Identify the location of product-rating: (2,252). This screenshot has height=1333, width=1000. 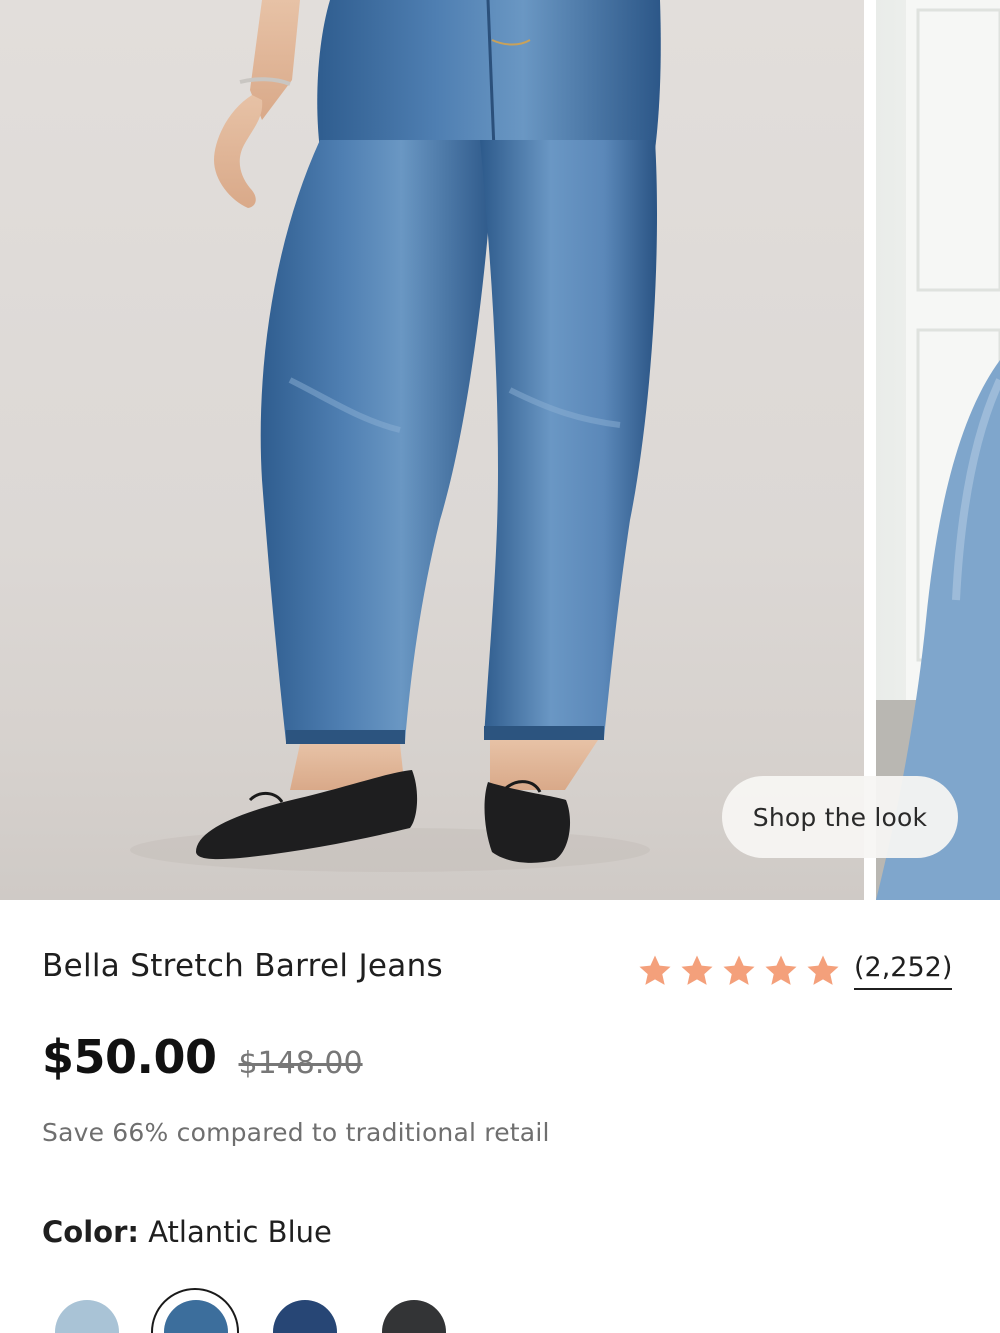
(794, 971).